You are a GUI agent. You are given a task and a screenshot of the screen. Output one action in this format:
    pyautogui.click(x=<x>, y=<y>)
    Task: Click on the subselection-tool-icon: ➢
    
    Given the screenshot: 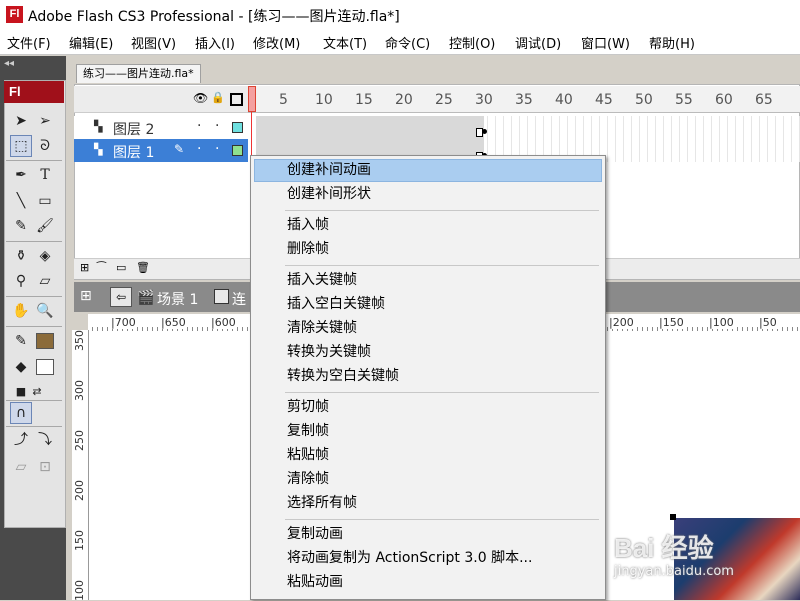 What is the action you would take?
    pyautogui.click(x=45, y=121)
    